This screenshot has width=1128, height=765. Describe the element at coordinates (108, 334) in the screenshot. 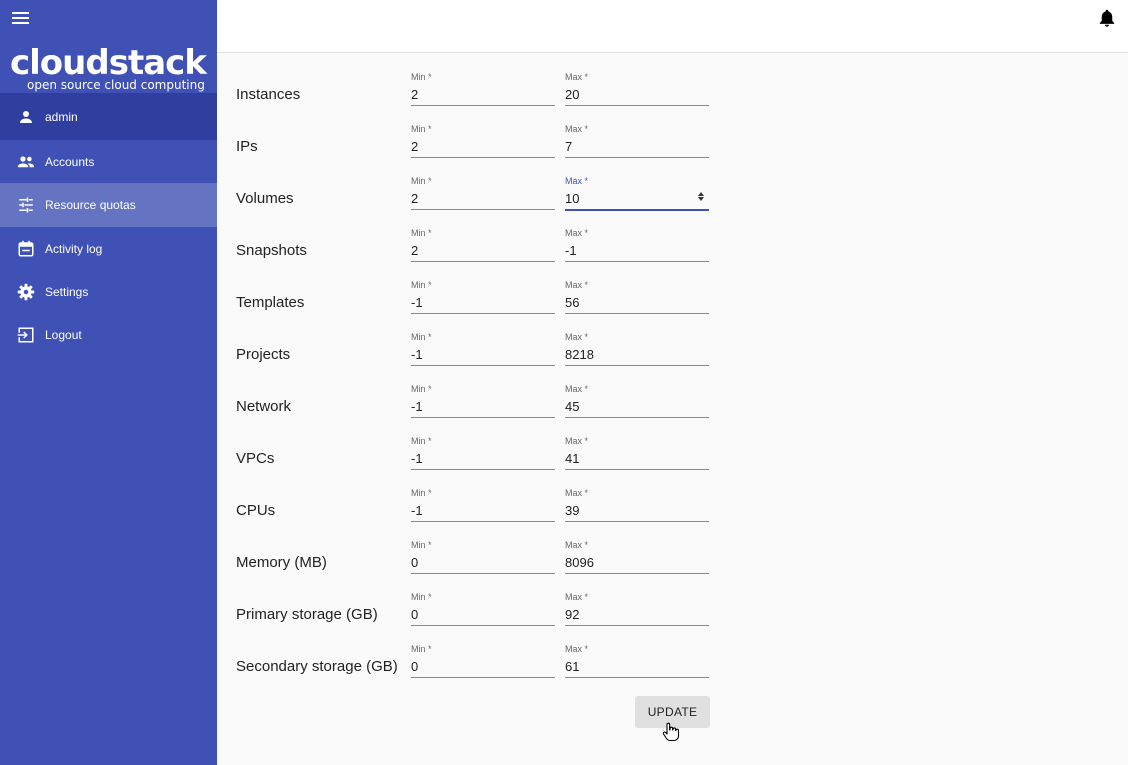

I see `sidebar-item-logout: Logout` at that location.